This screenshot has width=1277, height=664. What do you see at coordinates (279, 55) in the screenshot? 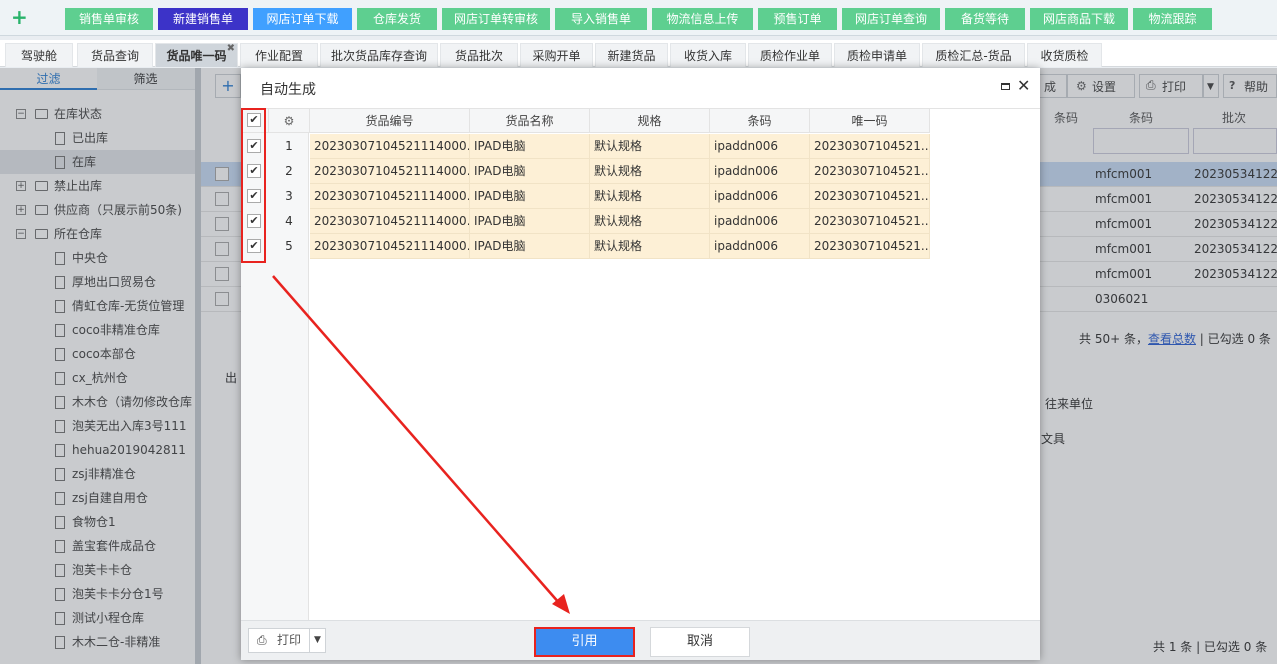
I see `page-tab-3: 作业配置` at bounding box center [279, 55].